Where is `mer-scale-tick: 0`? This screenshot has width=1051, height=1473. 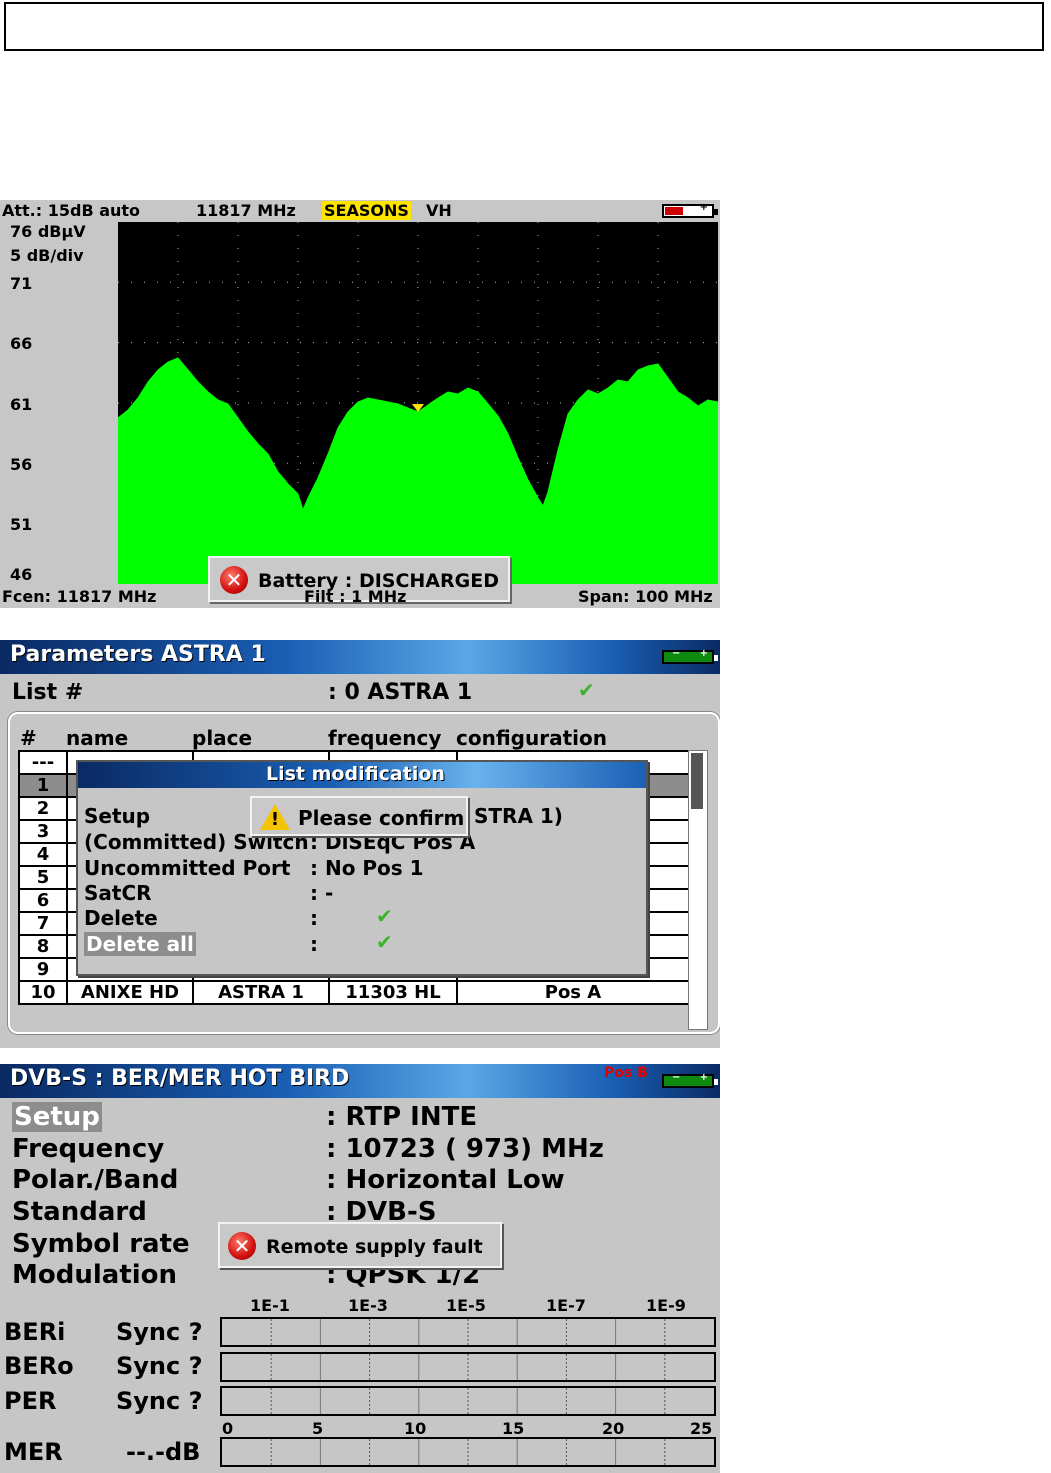 mer-scale-tick: 0 is located at coordinates (228, 1428).